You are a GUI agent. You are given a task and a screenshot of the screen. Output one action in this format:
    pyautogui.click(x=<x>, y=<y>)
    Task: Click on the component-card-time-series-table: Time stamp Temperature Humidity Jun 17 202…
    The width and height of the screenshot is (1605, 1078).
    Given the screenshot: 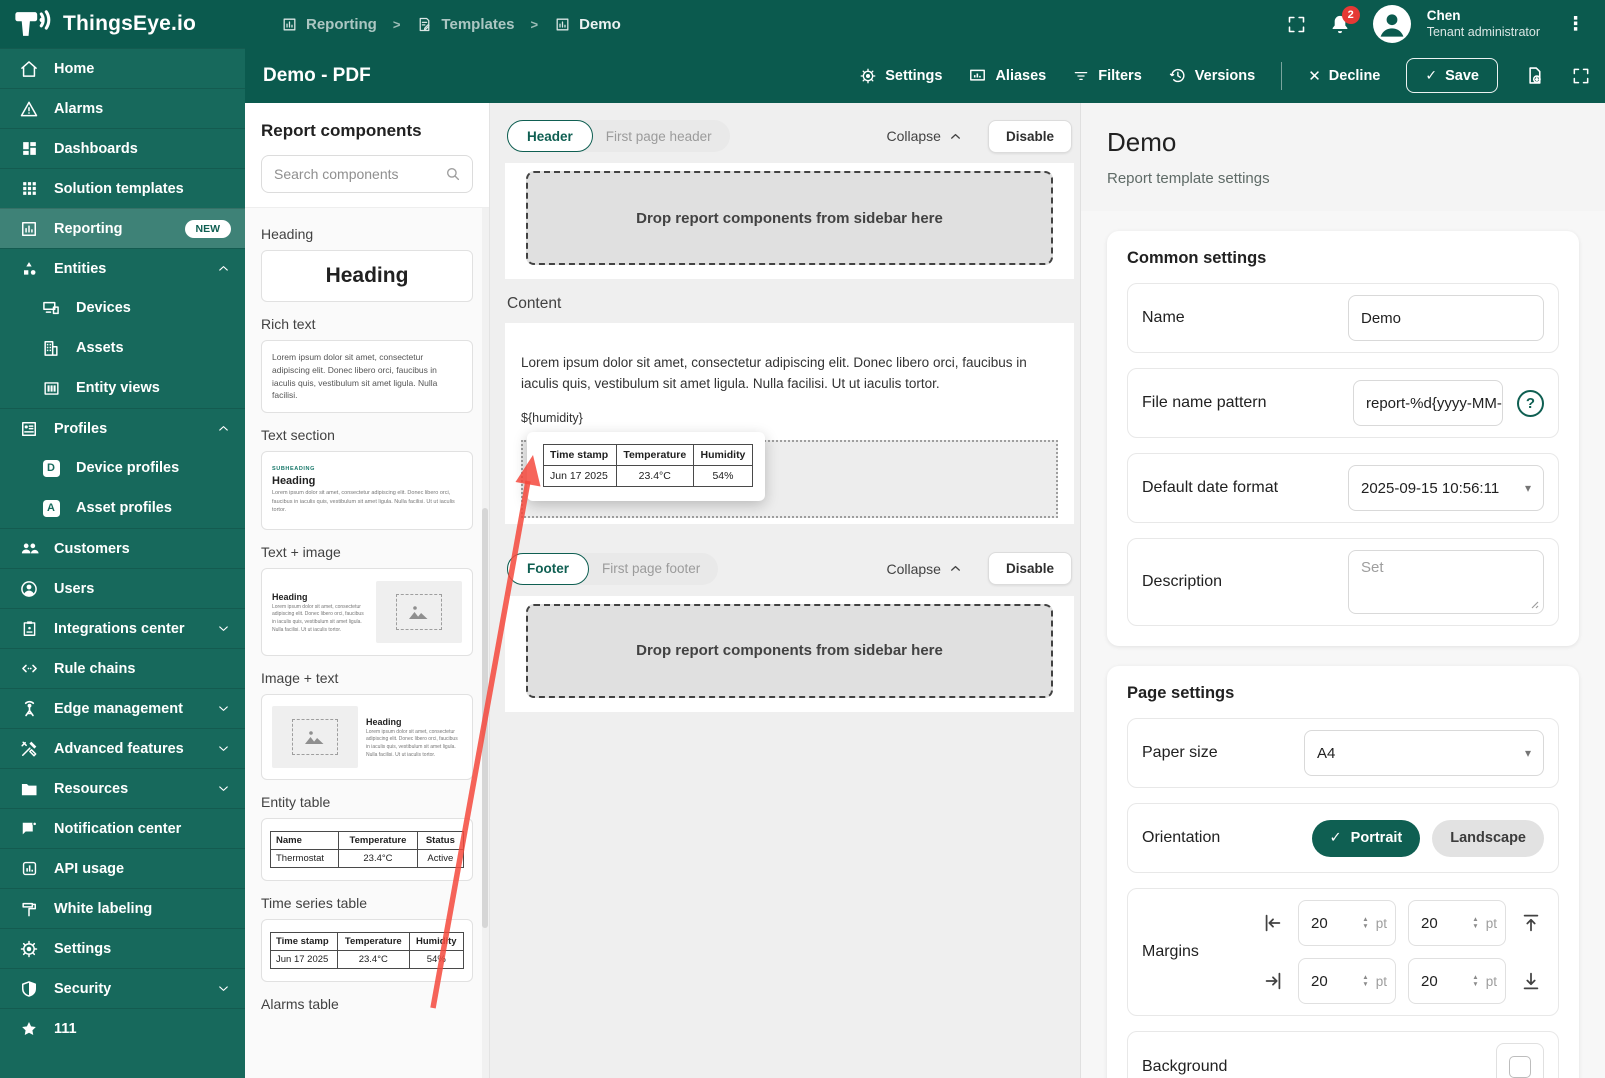 What is the action you would take?
    pyautogui.click(x=367, y=950)
    